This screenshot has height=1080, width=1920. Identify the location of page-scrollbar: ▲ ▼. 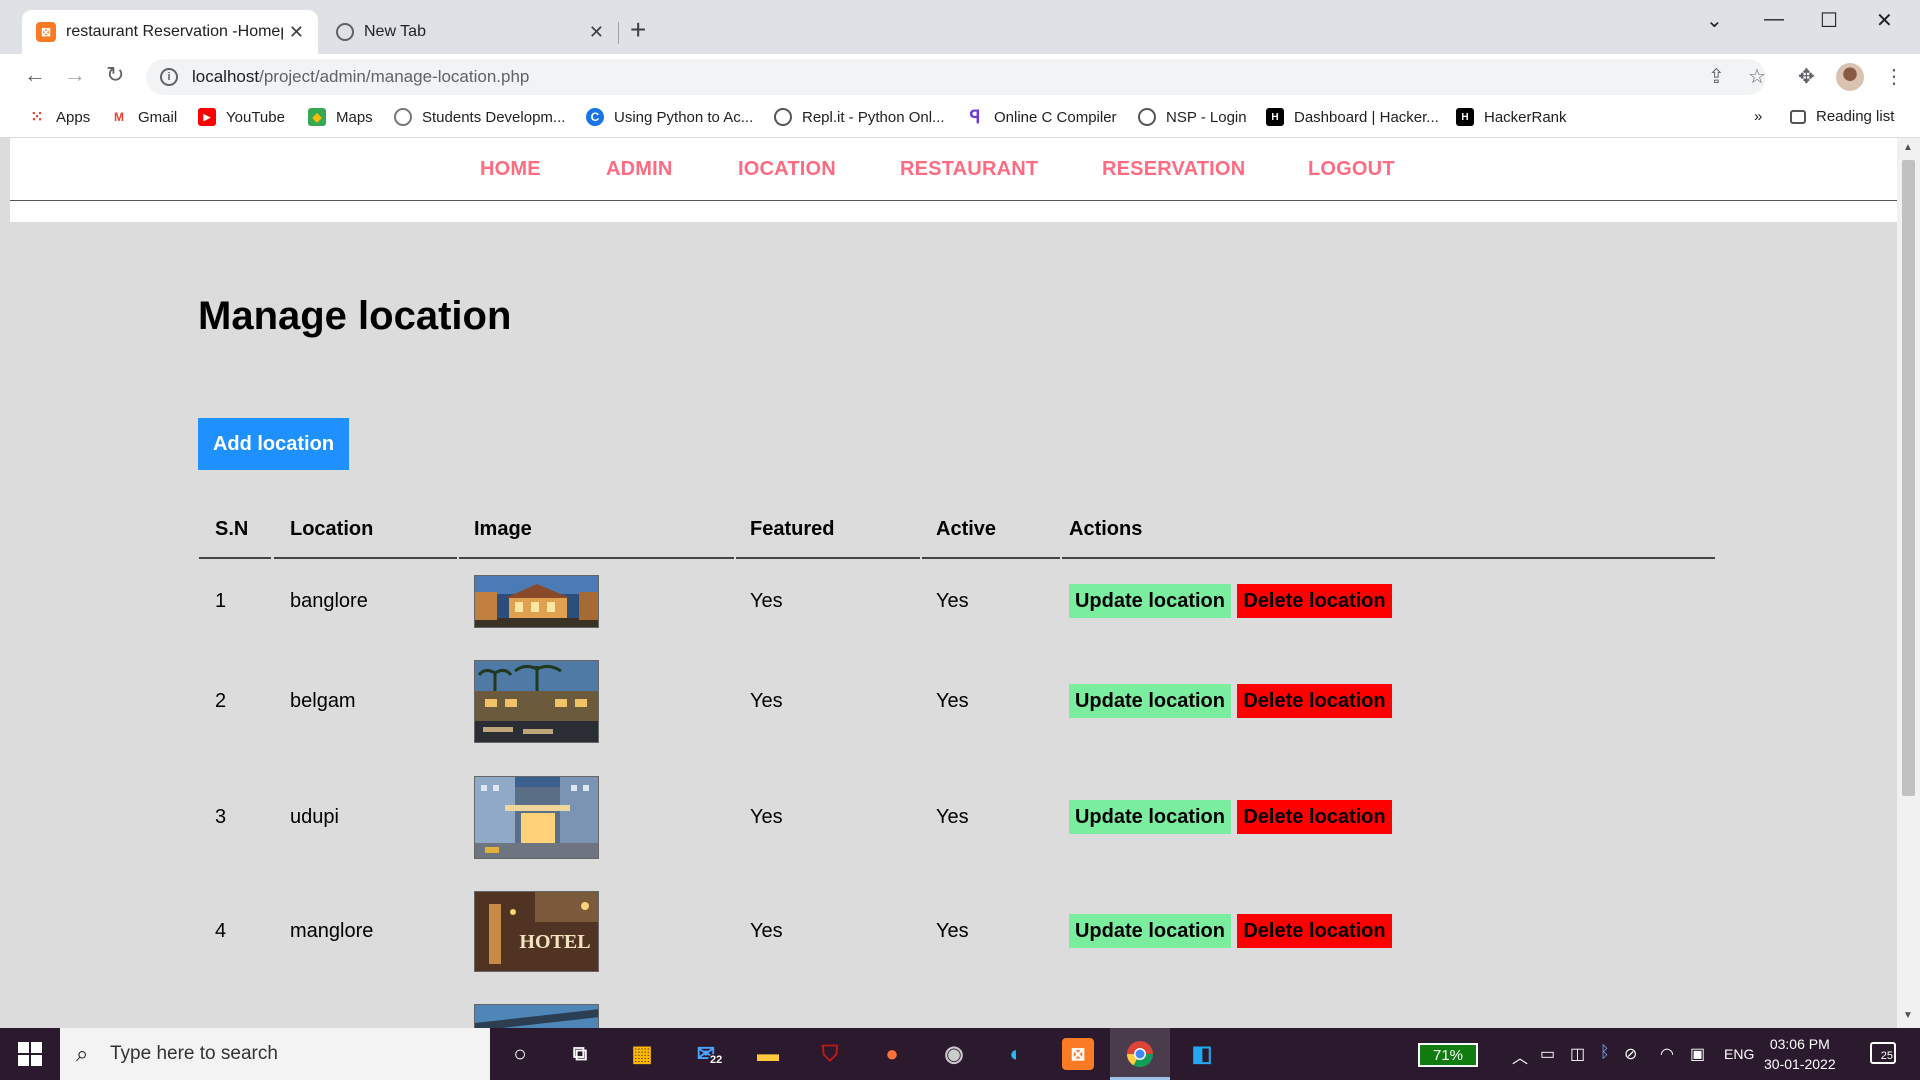
(1908, 583).